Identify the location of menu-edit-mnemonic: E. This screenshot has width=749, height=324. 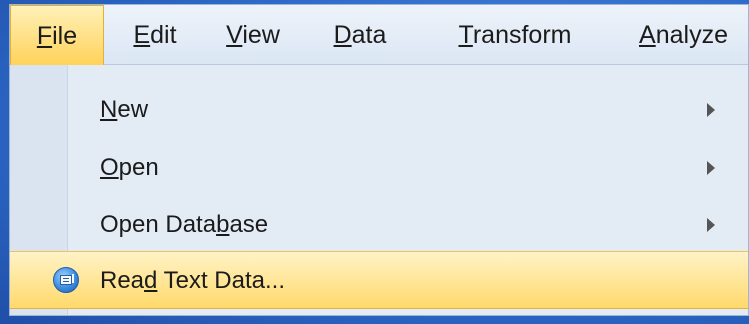
(142, 35).